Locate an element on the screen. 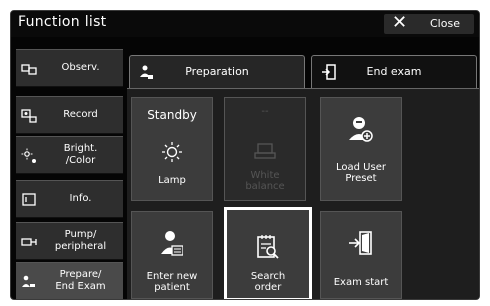  lamp-button: Standby Lamp is located at coordinates (172, 149).